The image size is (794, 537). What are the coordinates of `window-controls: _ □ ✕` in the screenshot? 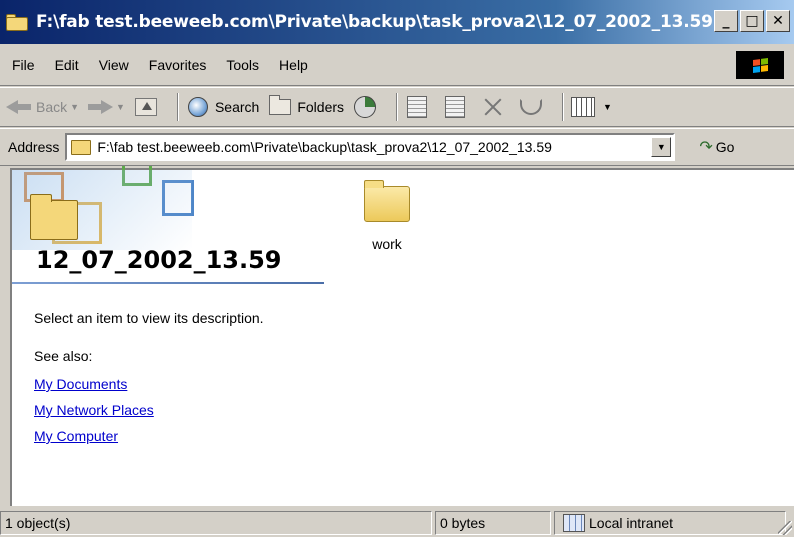 It's located at (752, 21).